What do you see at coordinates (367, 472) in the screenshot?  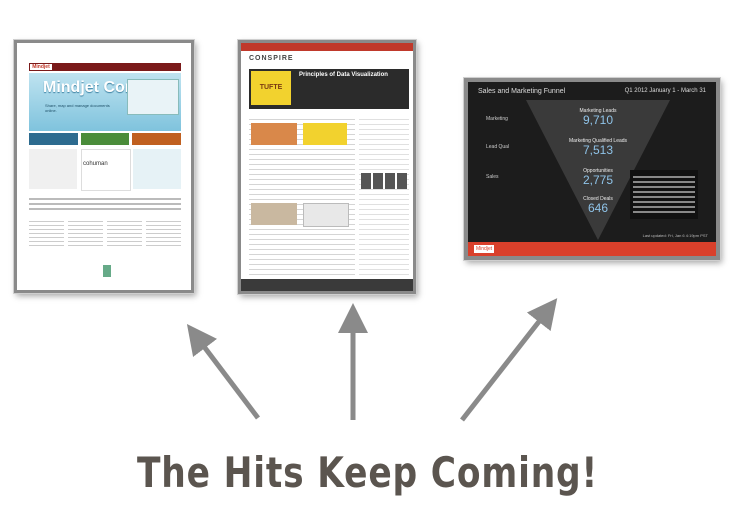 I see `headline: The Hits Keep Coming!` at bounding box center [367, 472].